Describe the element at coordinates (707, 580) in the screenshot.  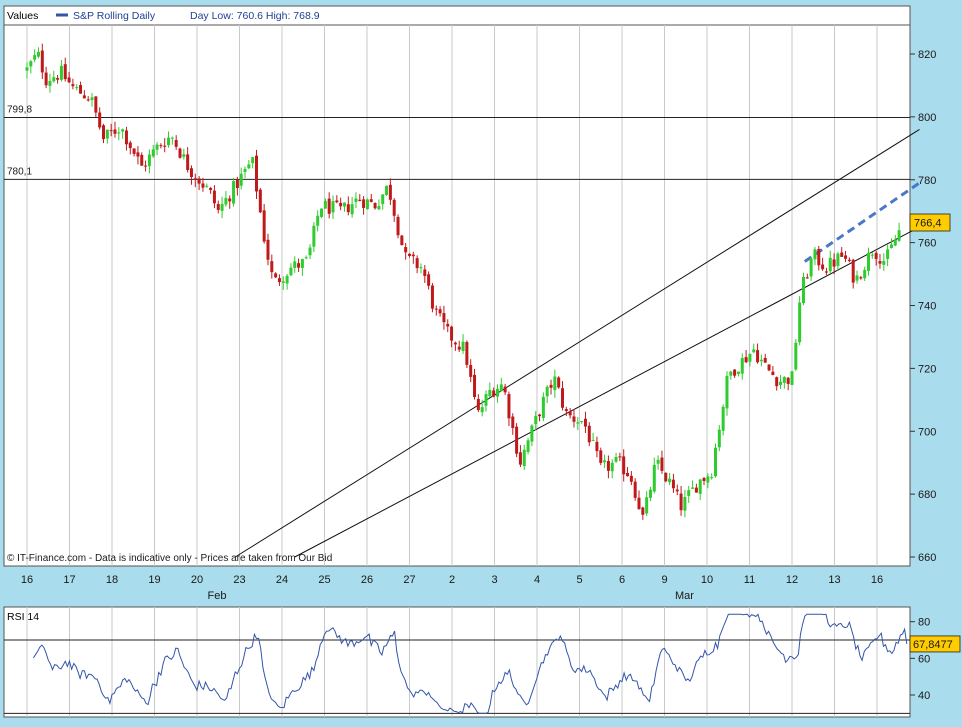
I see `x-tick-label: 10` at that location.